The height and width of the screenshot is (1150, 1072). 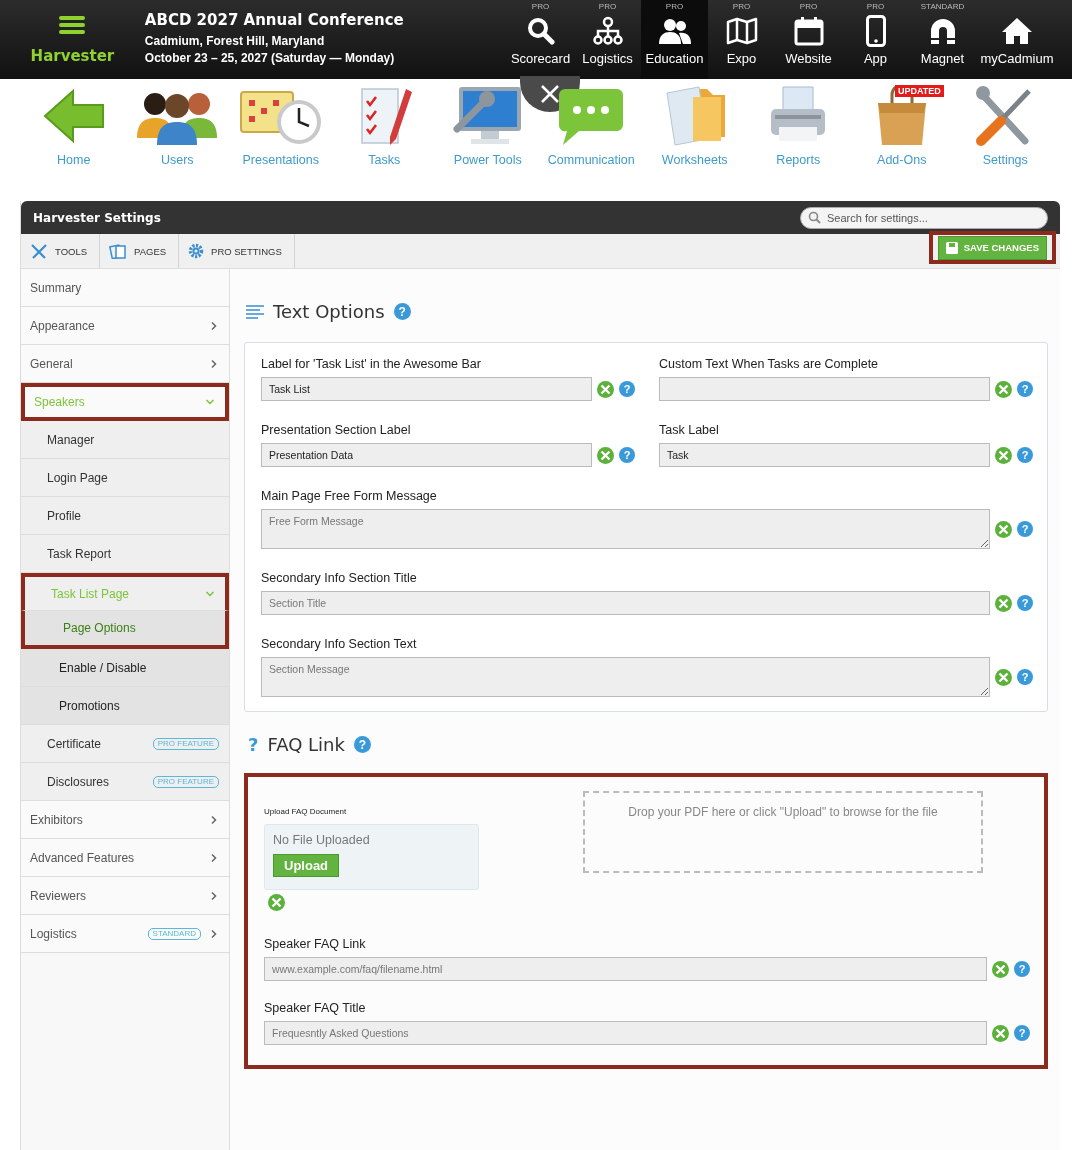 I want to click on text-area: Free Form Message, so click(x=625, y=529).